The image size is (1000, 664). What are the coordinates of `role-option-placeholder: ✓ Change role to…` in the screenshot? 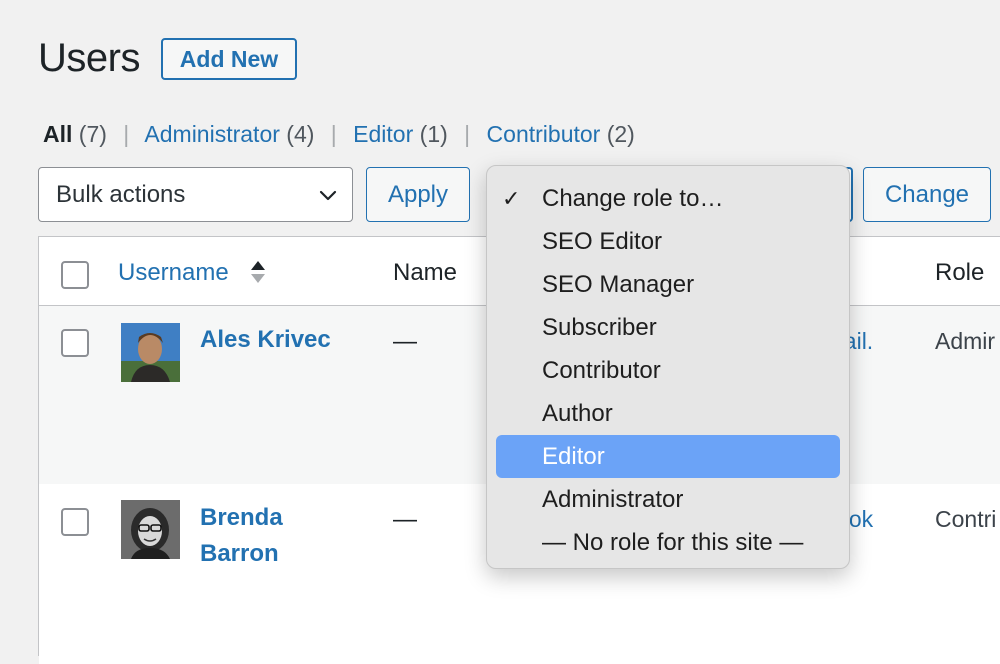 It's located at (668, 198).